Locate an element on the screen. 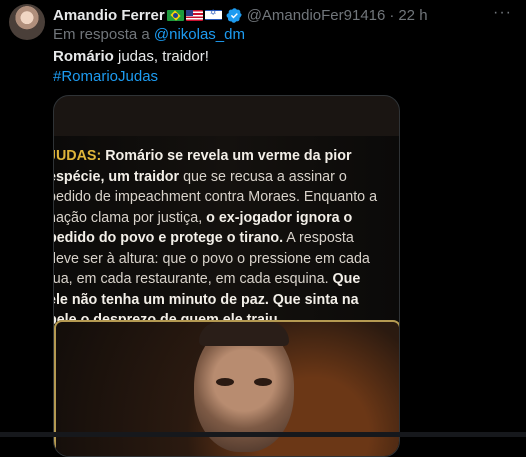  usa-flag-icon is located at coordinates (194, 15).